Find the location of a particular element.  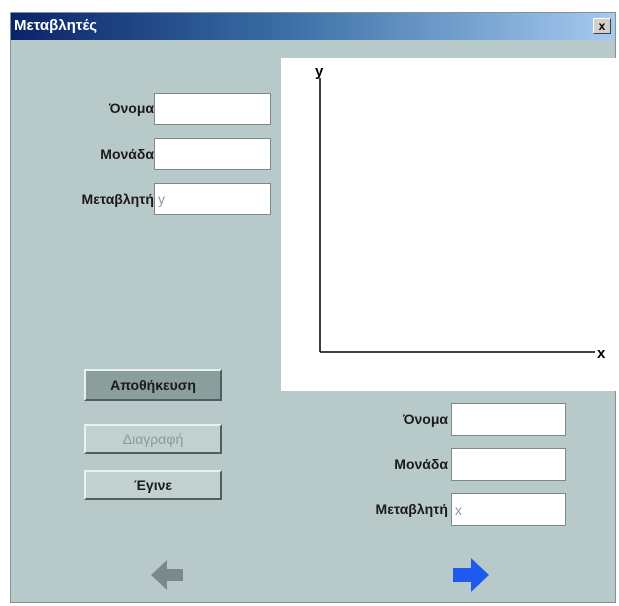

y-axis-label: y is located at coordinates (319, 71).